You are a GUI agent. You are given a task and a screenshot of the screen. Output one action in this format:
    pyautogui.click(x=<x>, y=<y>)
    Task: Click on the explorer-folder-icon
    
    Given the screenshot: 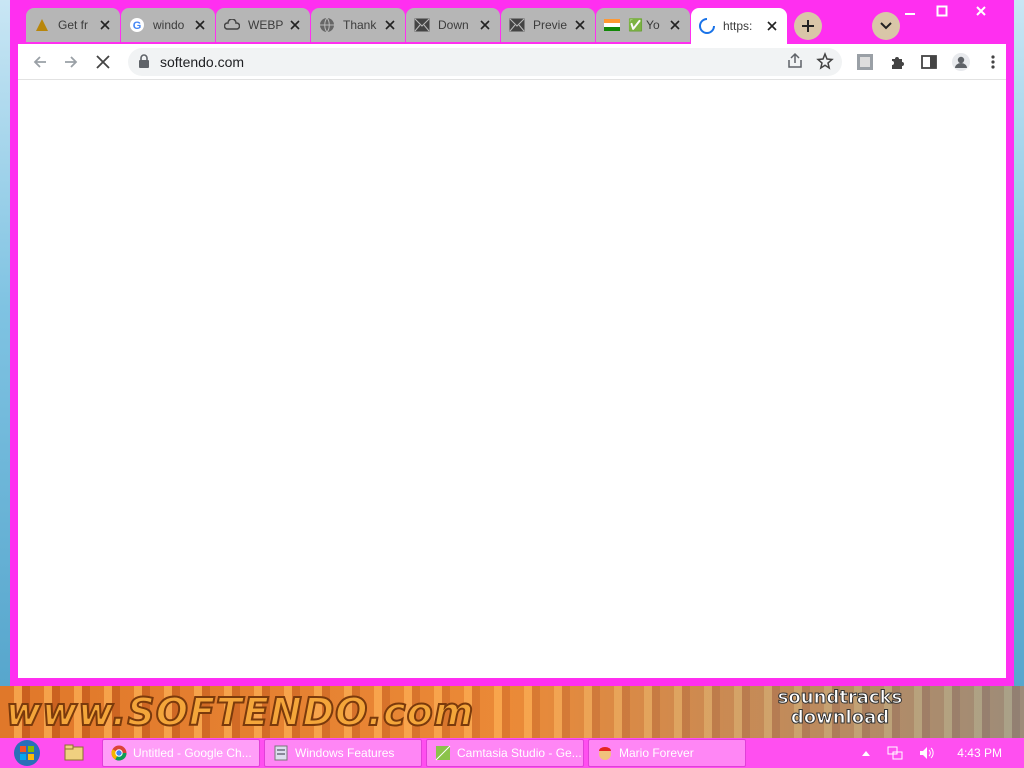 What is the action you would take?
    pyautogui.click(x=74, y=752)
    